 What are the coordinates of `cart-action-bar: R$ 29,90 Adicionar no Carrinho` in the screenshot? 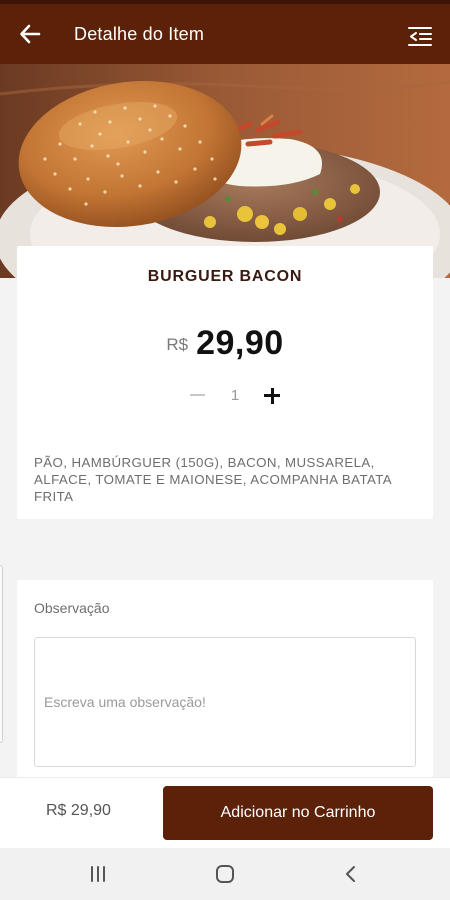 It's located at (225, 812).